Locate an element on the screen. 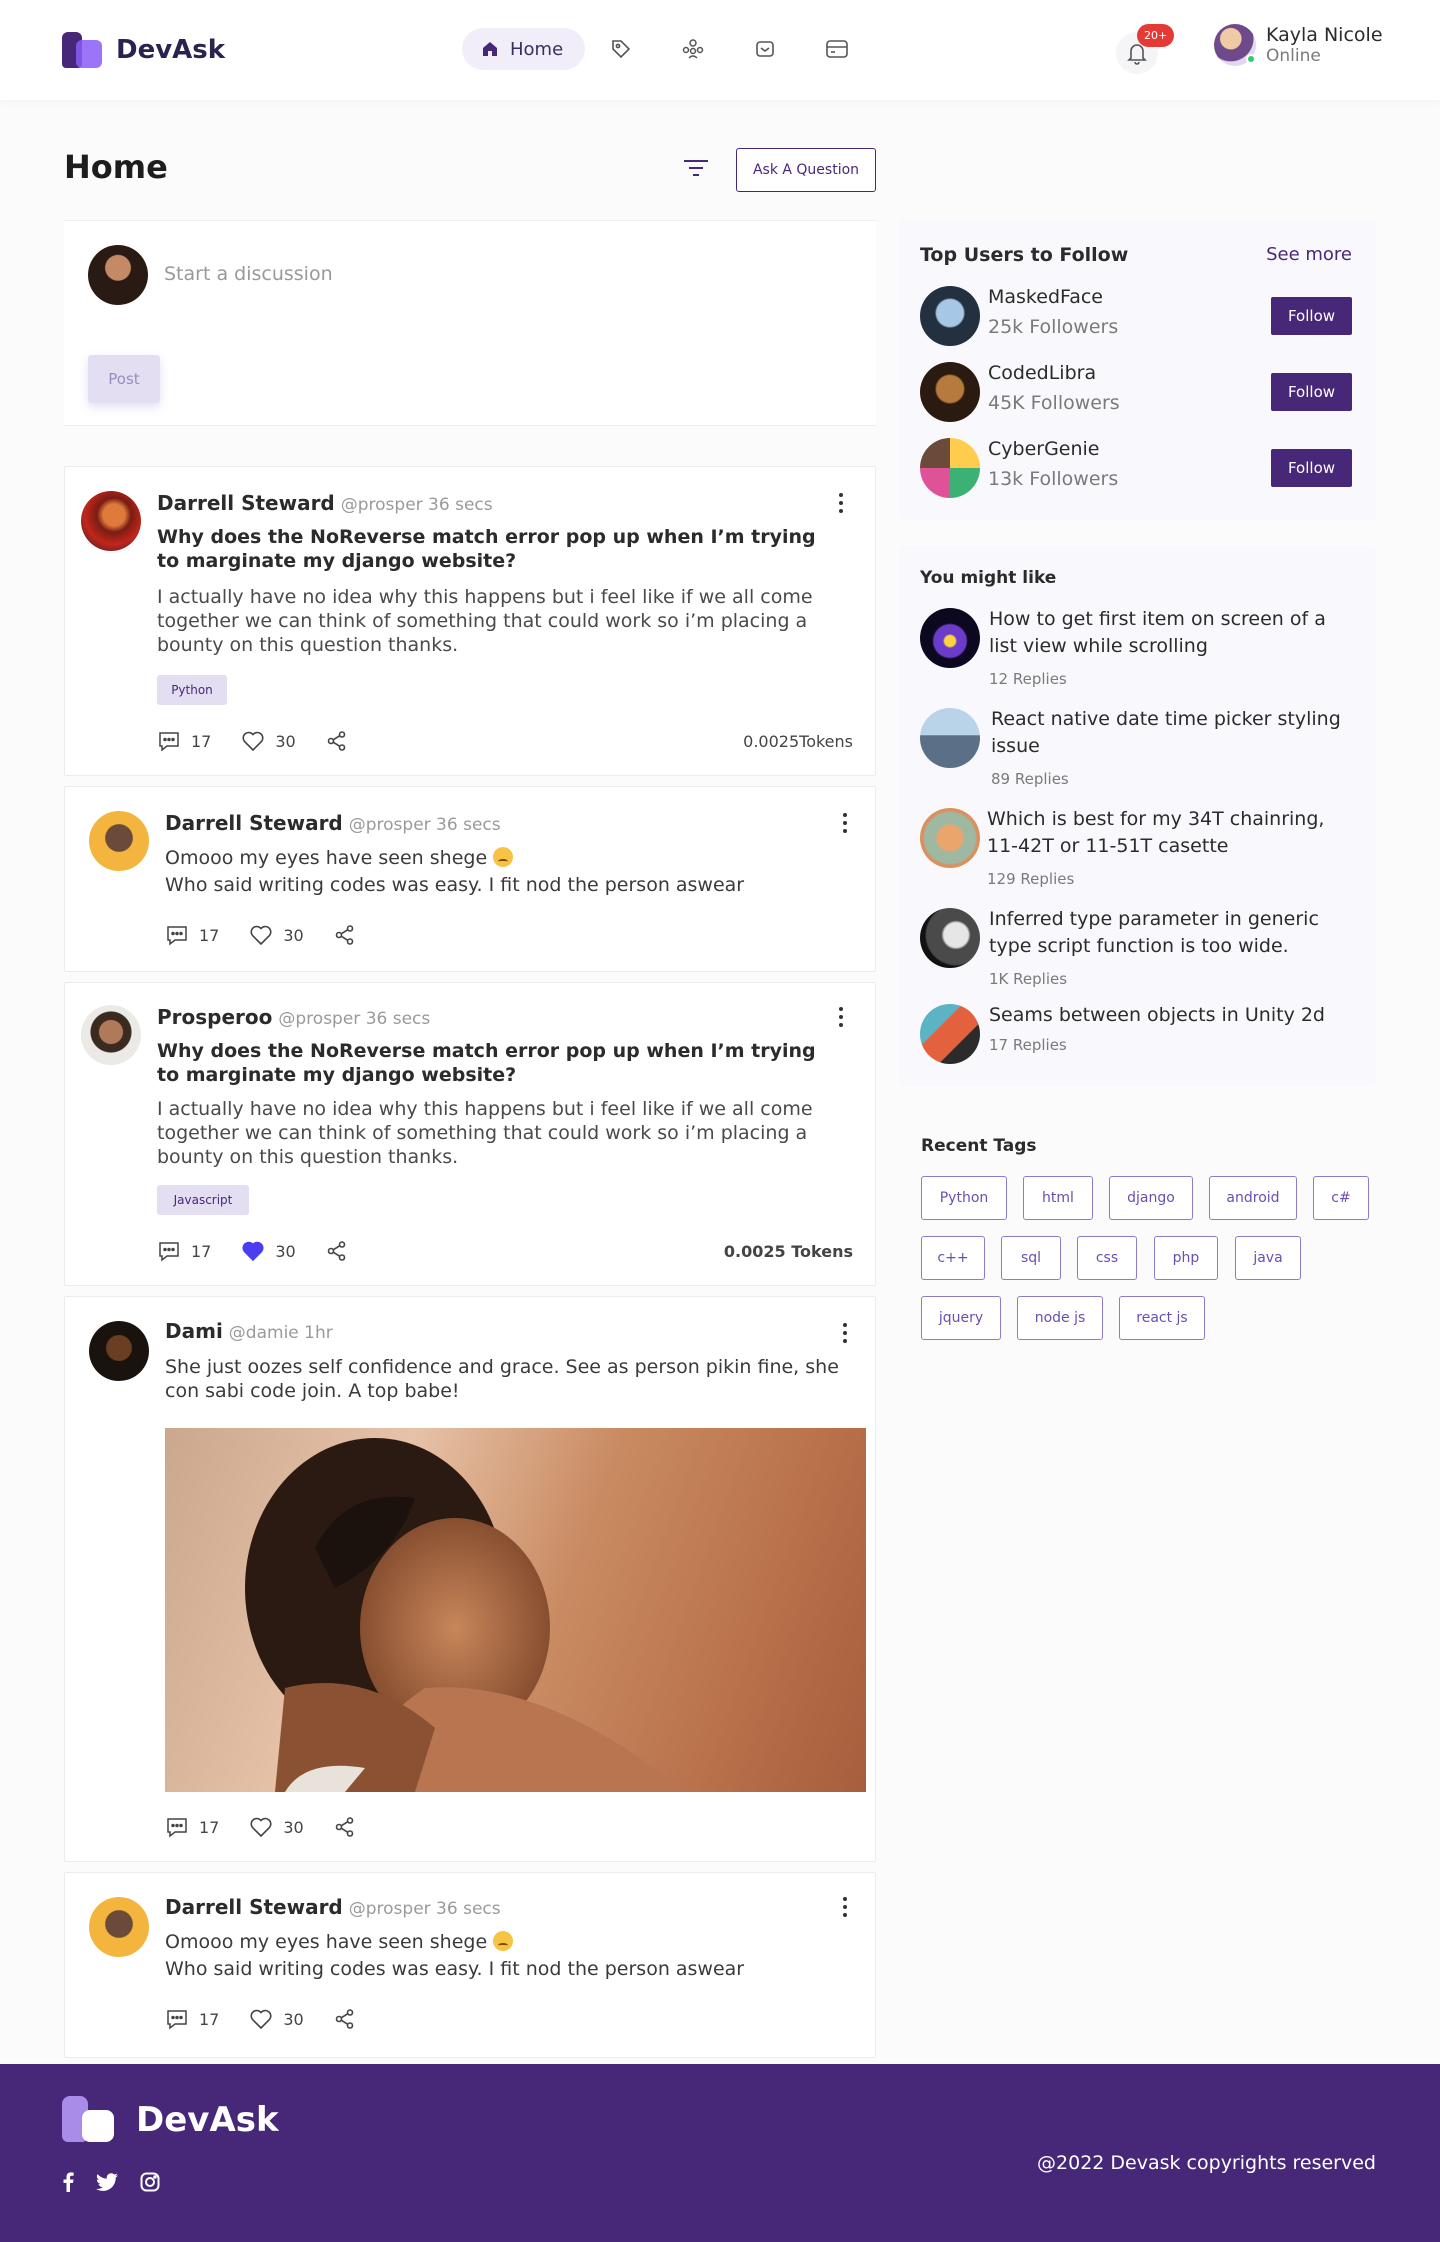  brand-logo: DevAsk is located at coordinates (143, 50).